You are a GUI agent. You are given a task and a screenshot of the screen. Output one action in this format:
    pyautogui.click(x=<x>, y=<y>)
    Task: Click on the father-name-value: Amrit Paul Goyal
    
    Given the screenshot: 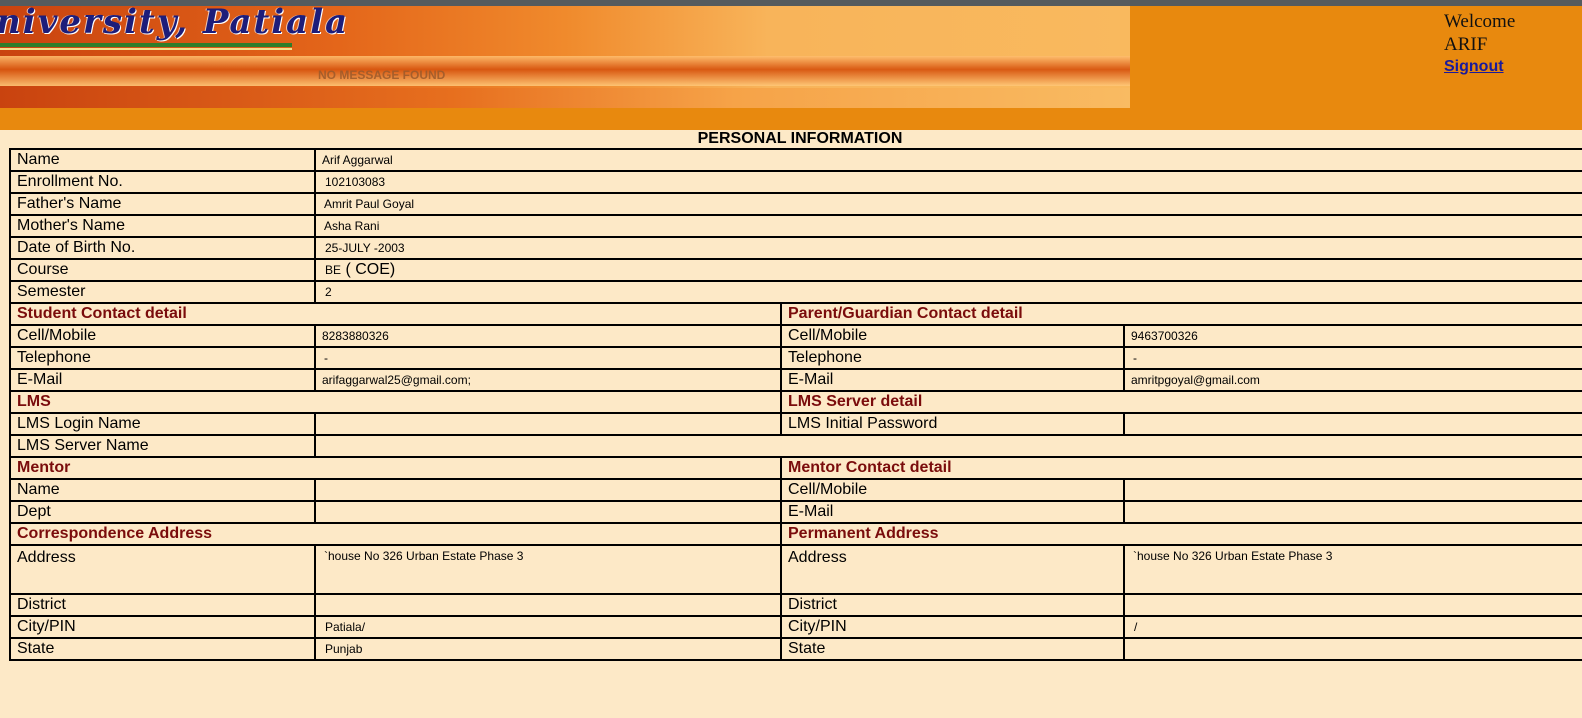 What is the action you would take?
    pyautogui.click(x=948, y=204)
    